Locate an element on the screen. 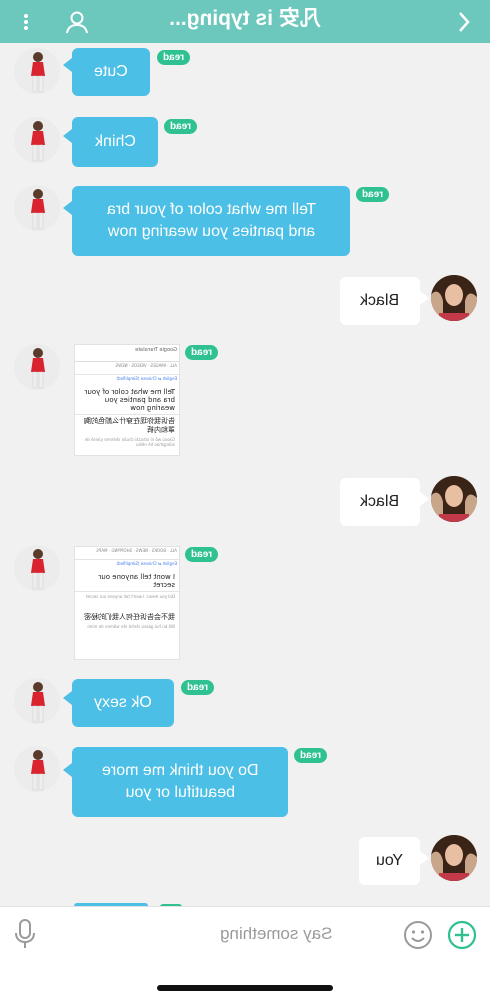 The height and width of the screenshot is (1001, 490). message-bubble: Ok sexy is located at coordinates (123, 703).